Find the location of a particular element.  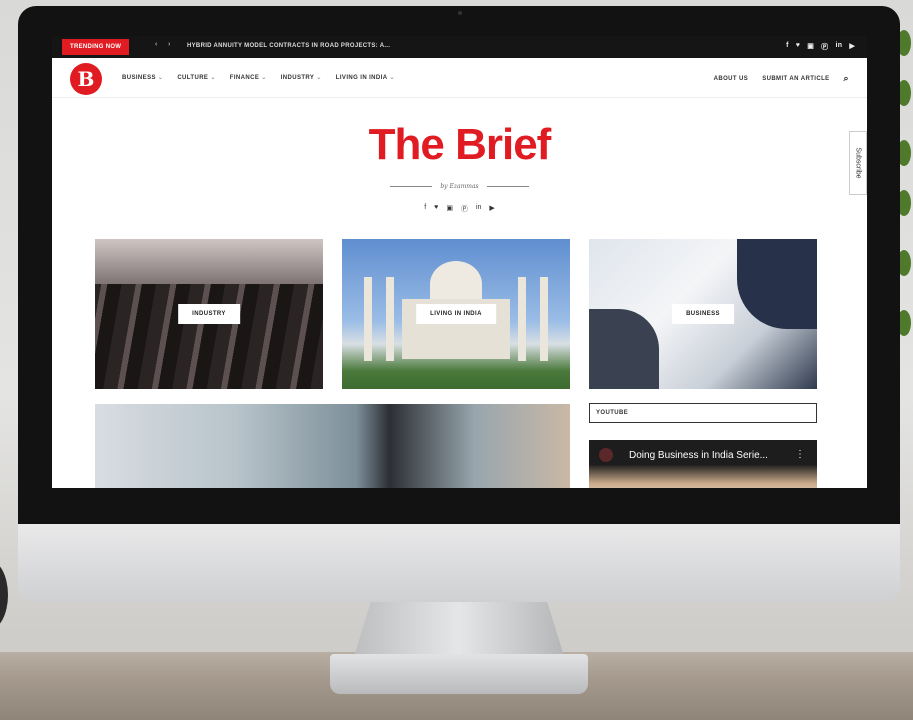

trending-badge: TRENDING NOW is located at coordinates (96, 47).